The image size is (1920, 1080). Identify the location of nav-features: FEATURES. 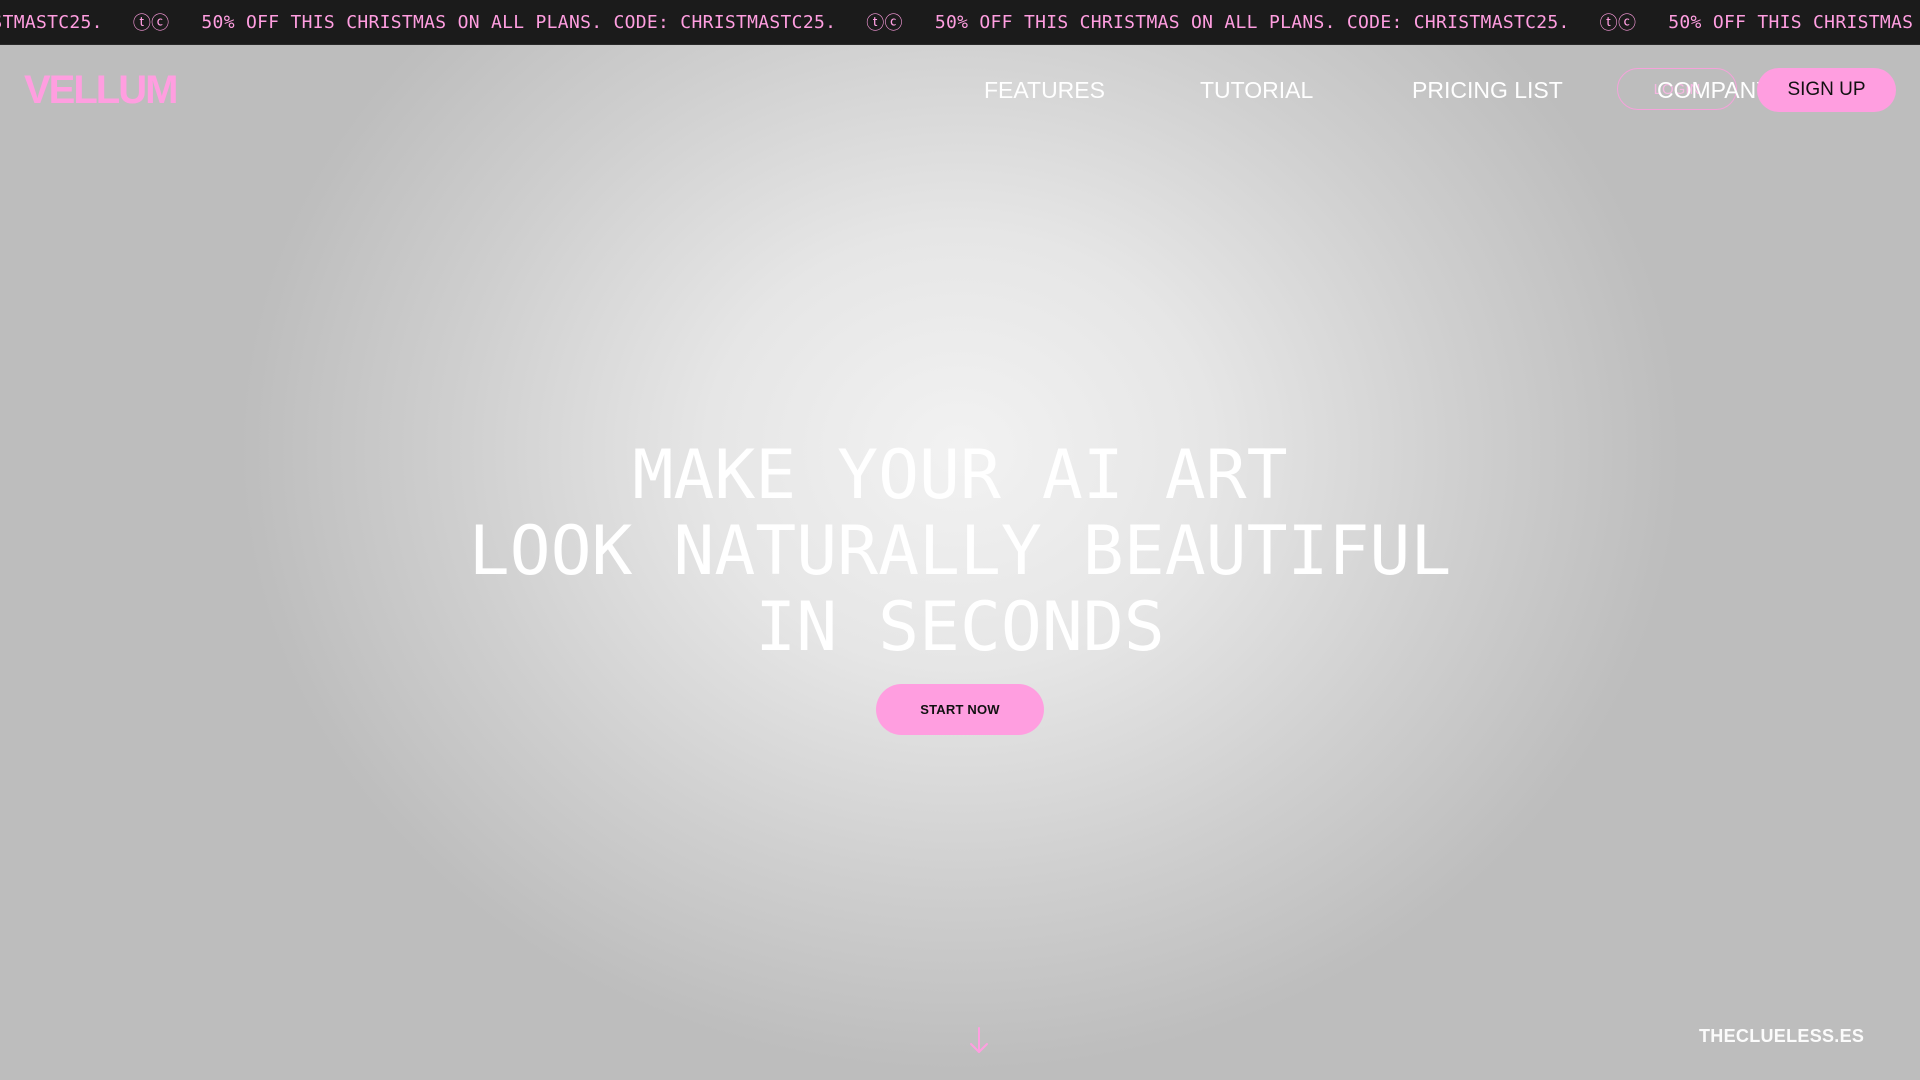
(1044, 90).